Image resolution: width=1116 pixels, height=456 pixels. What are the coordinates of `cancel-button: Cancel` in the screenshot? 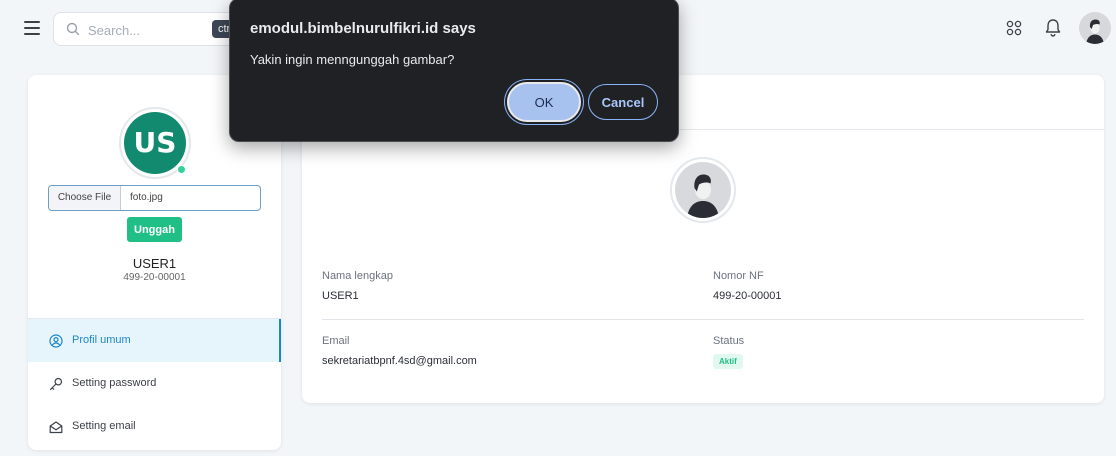 It's located at (623, 102).